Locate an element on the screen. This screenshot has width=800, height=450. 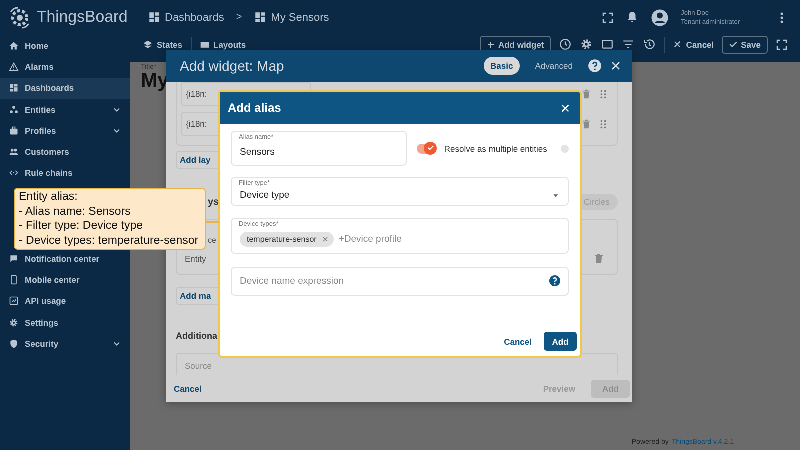
entity-label: Entity is located at coordinates (195, 259).